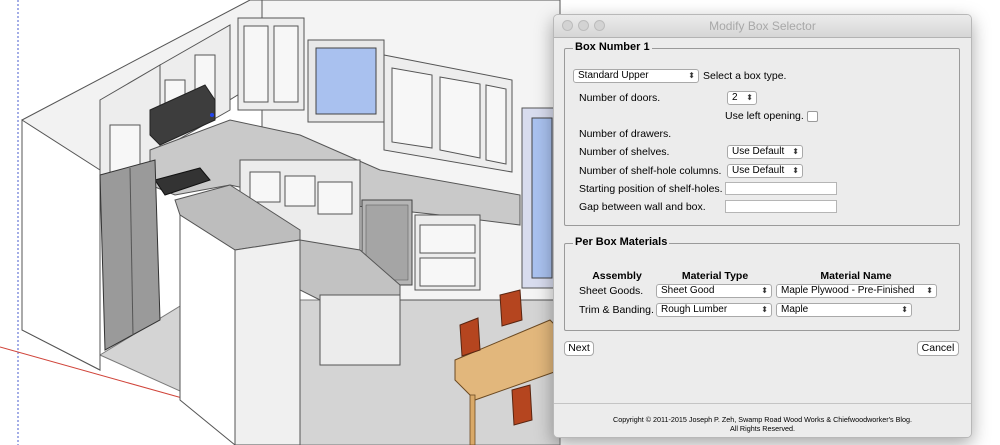  I want to click on island-cabinet, so click(360, 330).